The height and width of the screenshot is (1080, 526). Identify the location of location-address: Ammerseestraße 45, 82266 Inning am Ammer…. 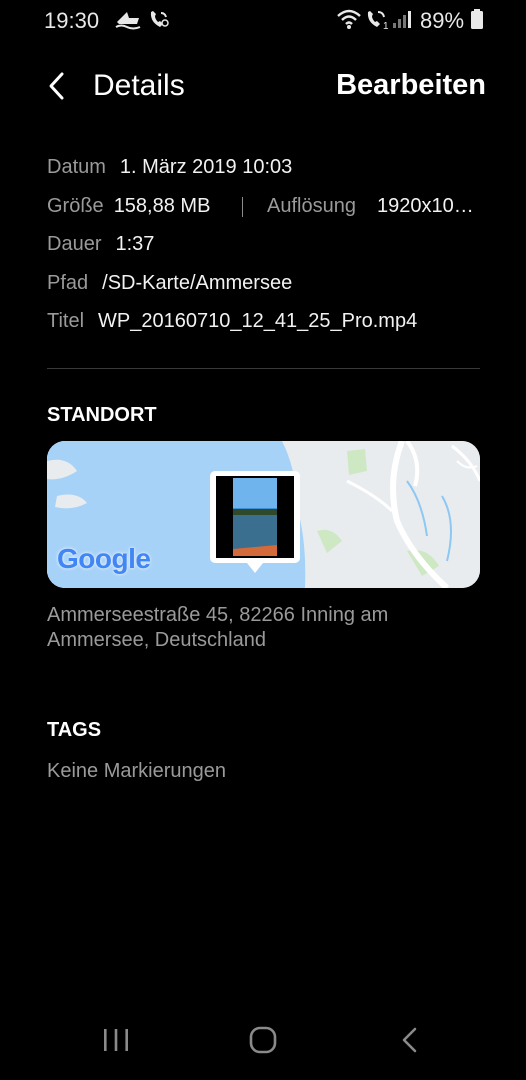
(218, 627).